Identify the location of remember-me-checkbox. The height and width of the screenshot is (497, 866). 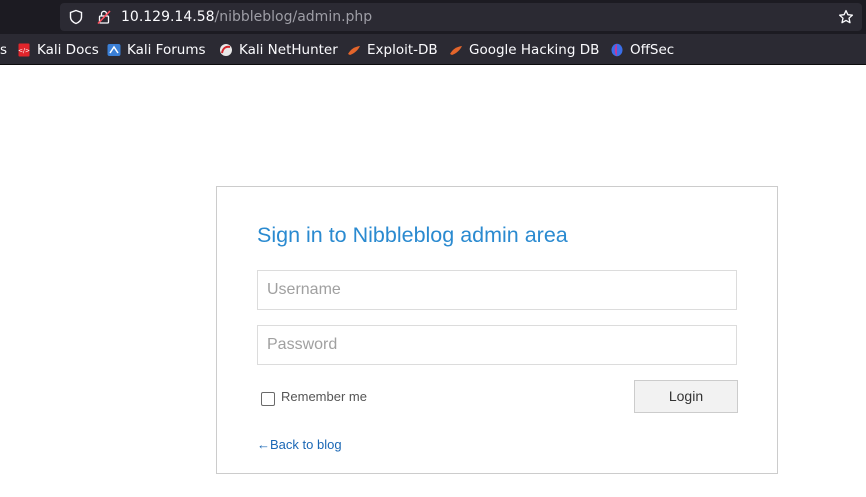
(268, 399).